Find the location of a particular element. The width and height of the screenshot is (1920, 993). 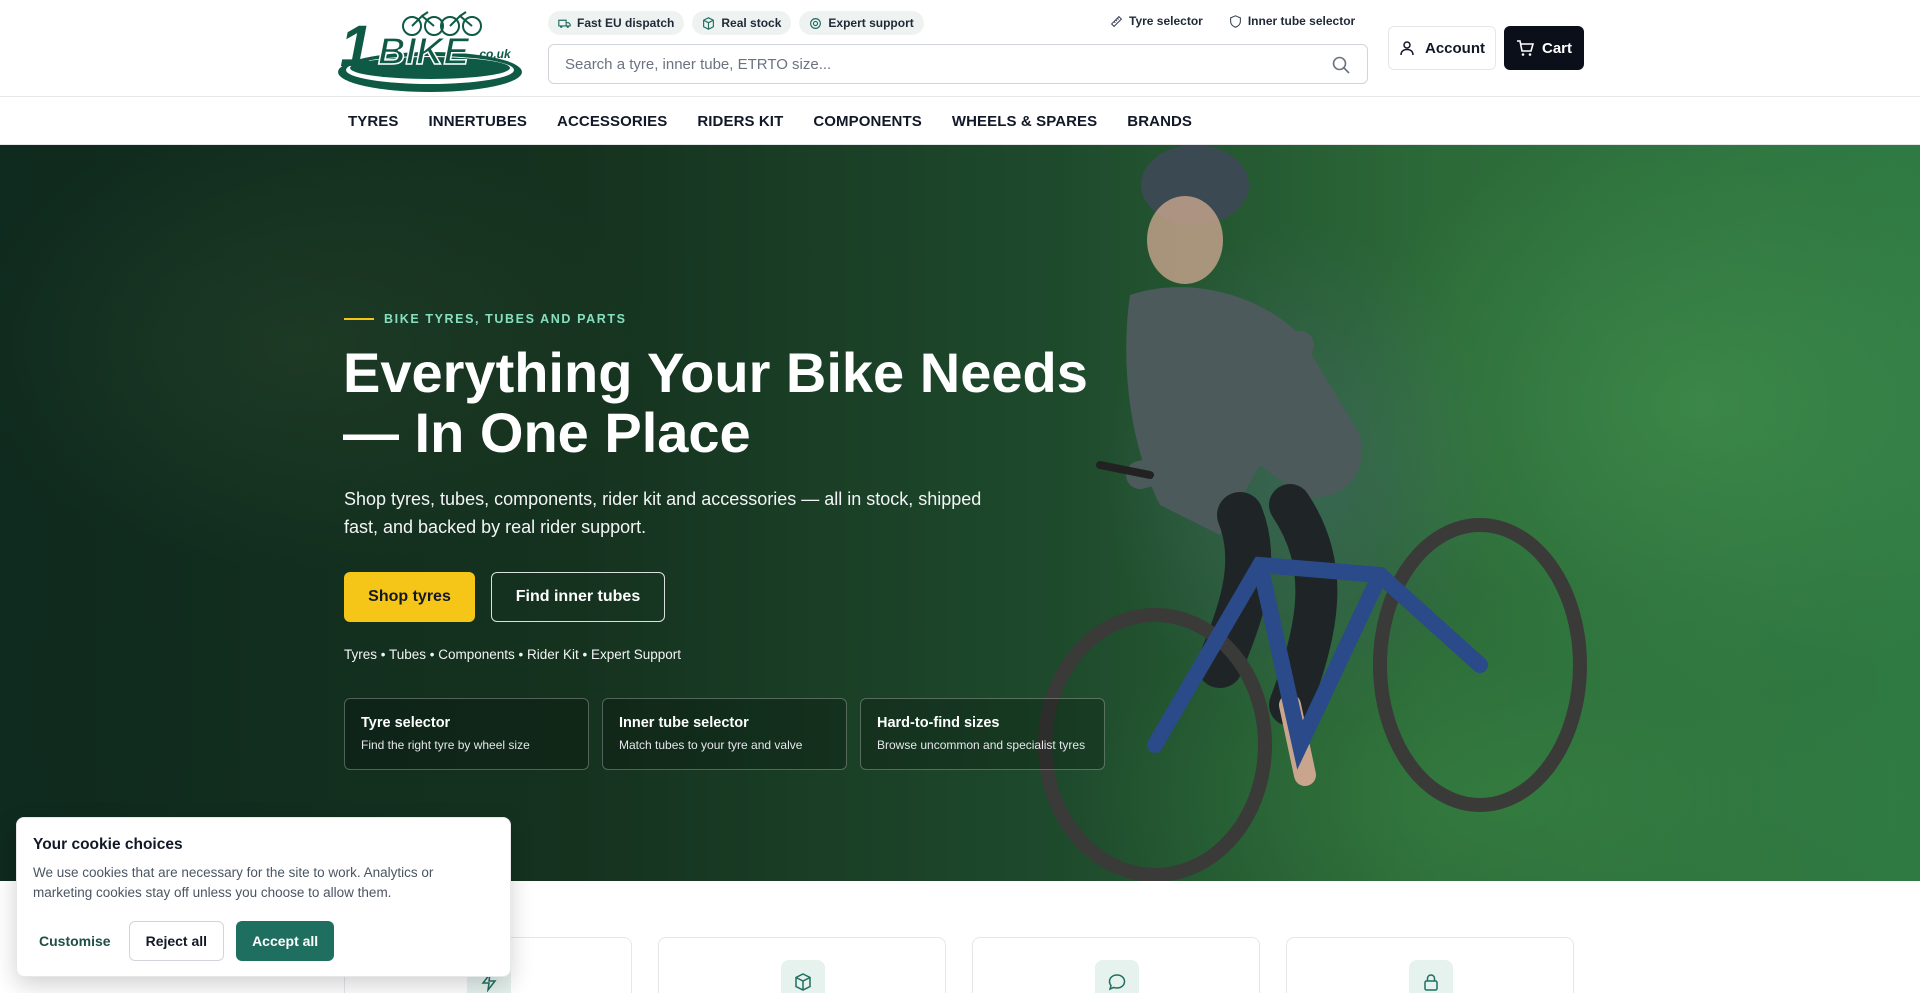

inner-tube-selector-label: Inner tube selector is located at coordinates (1301, 21).